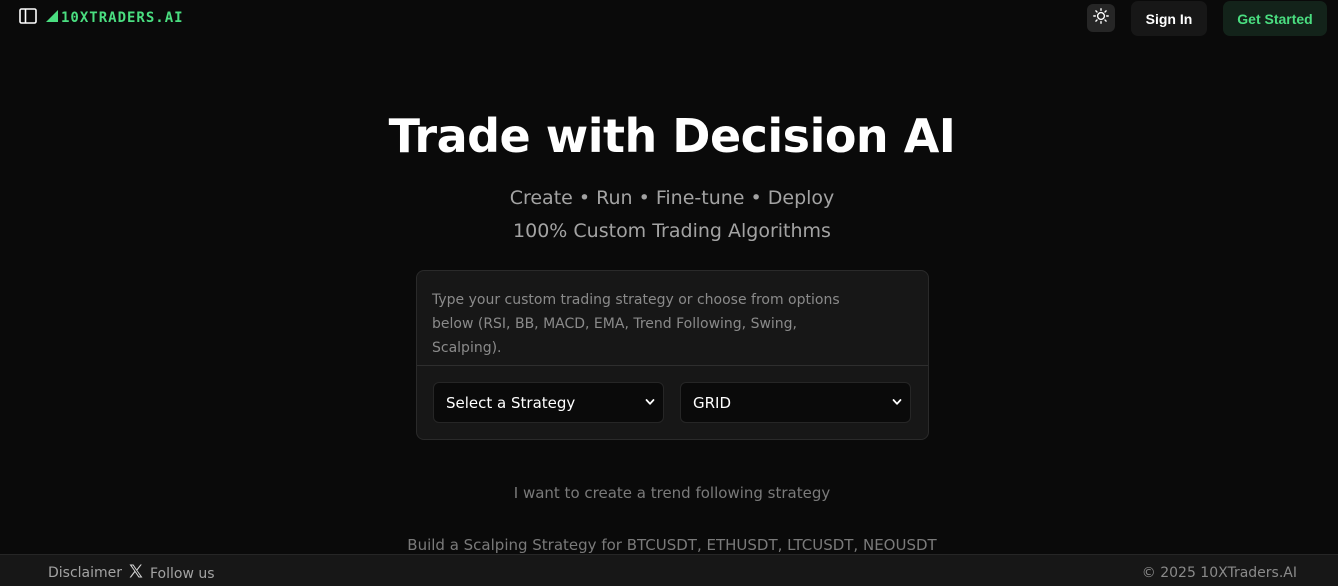 This screenshot has width=1338, height=586. Describe the element at coordinates (672, 136) in the screenshot. I see `hero-title: Trade with Decision AI` at that location.